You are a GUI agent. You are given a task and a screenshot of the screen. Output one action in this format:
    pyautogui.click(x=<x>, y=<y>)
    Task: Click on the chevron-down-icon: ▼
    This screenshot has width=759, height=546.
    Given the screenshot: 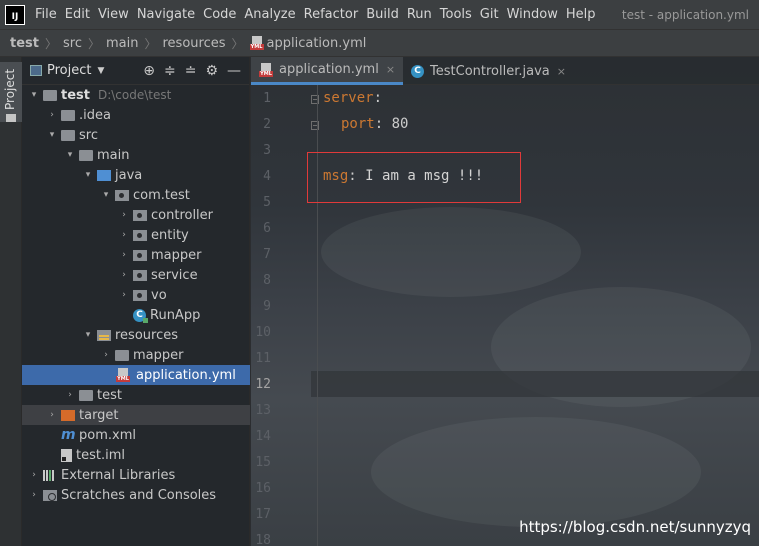 What is the action you would take?
    pyautogui.click(x=100, y=71)
    